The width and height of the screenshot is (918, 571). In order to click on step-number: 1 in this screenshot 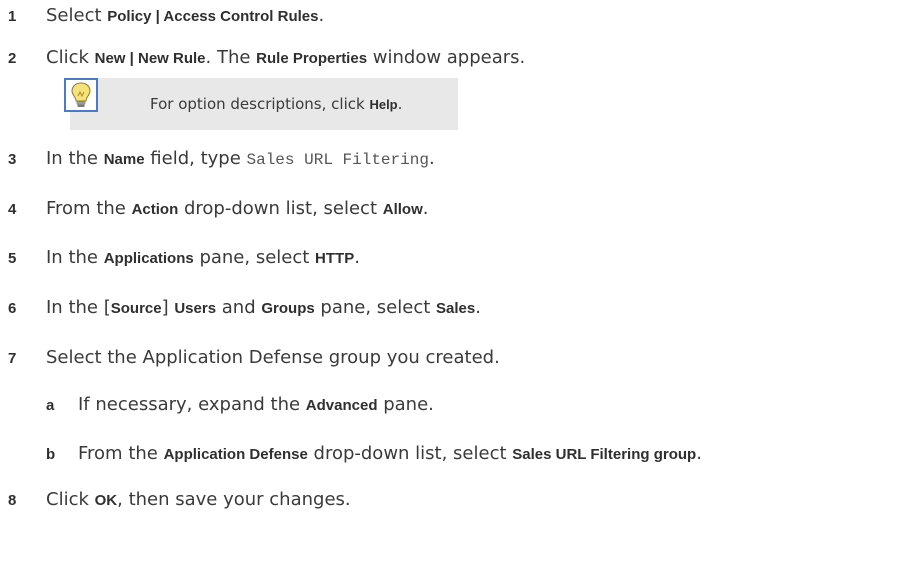, I will do `click(12, 16)`.